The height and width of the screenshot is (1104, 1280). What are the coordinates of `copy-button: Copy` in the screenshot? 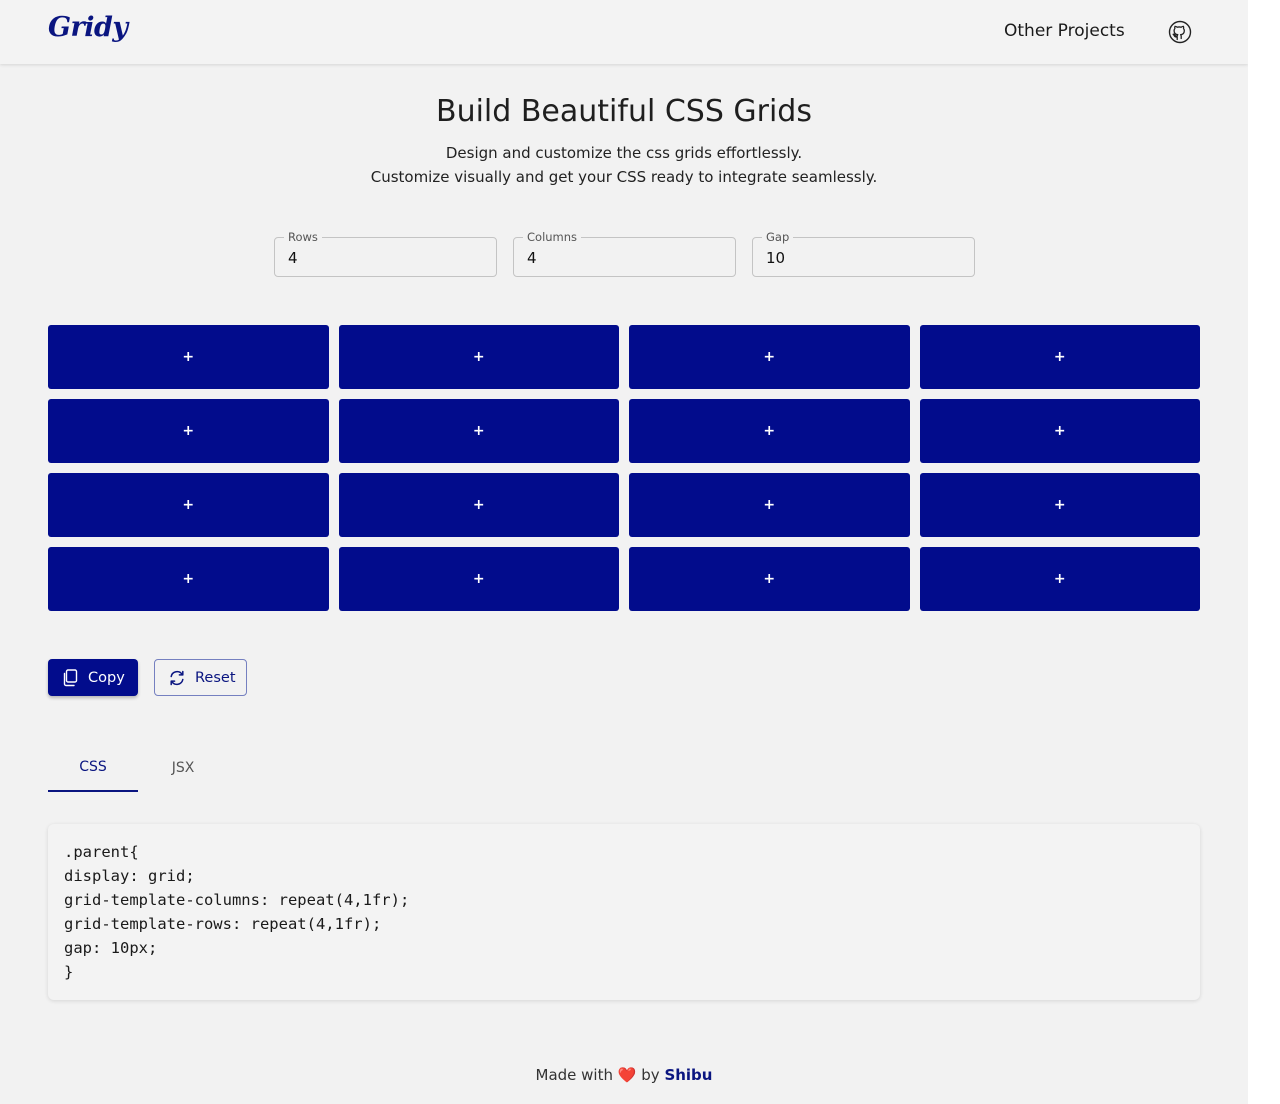 It's located at (93, 677).